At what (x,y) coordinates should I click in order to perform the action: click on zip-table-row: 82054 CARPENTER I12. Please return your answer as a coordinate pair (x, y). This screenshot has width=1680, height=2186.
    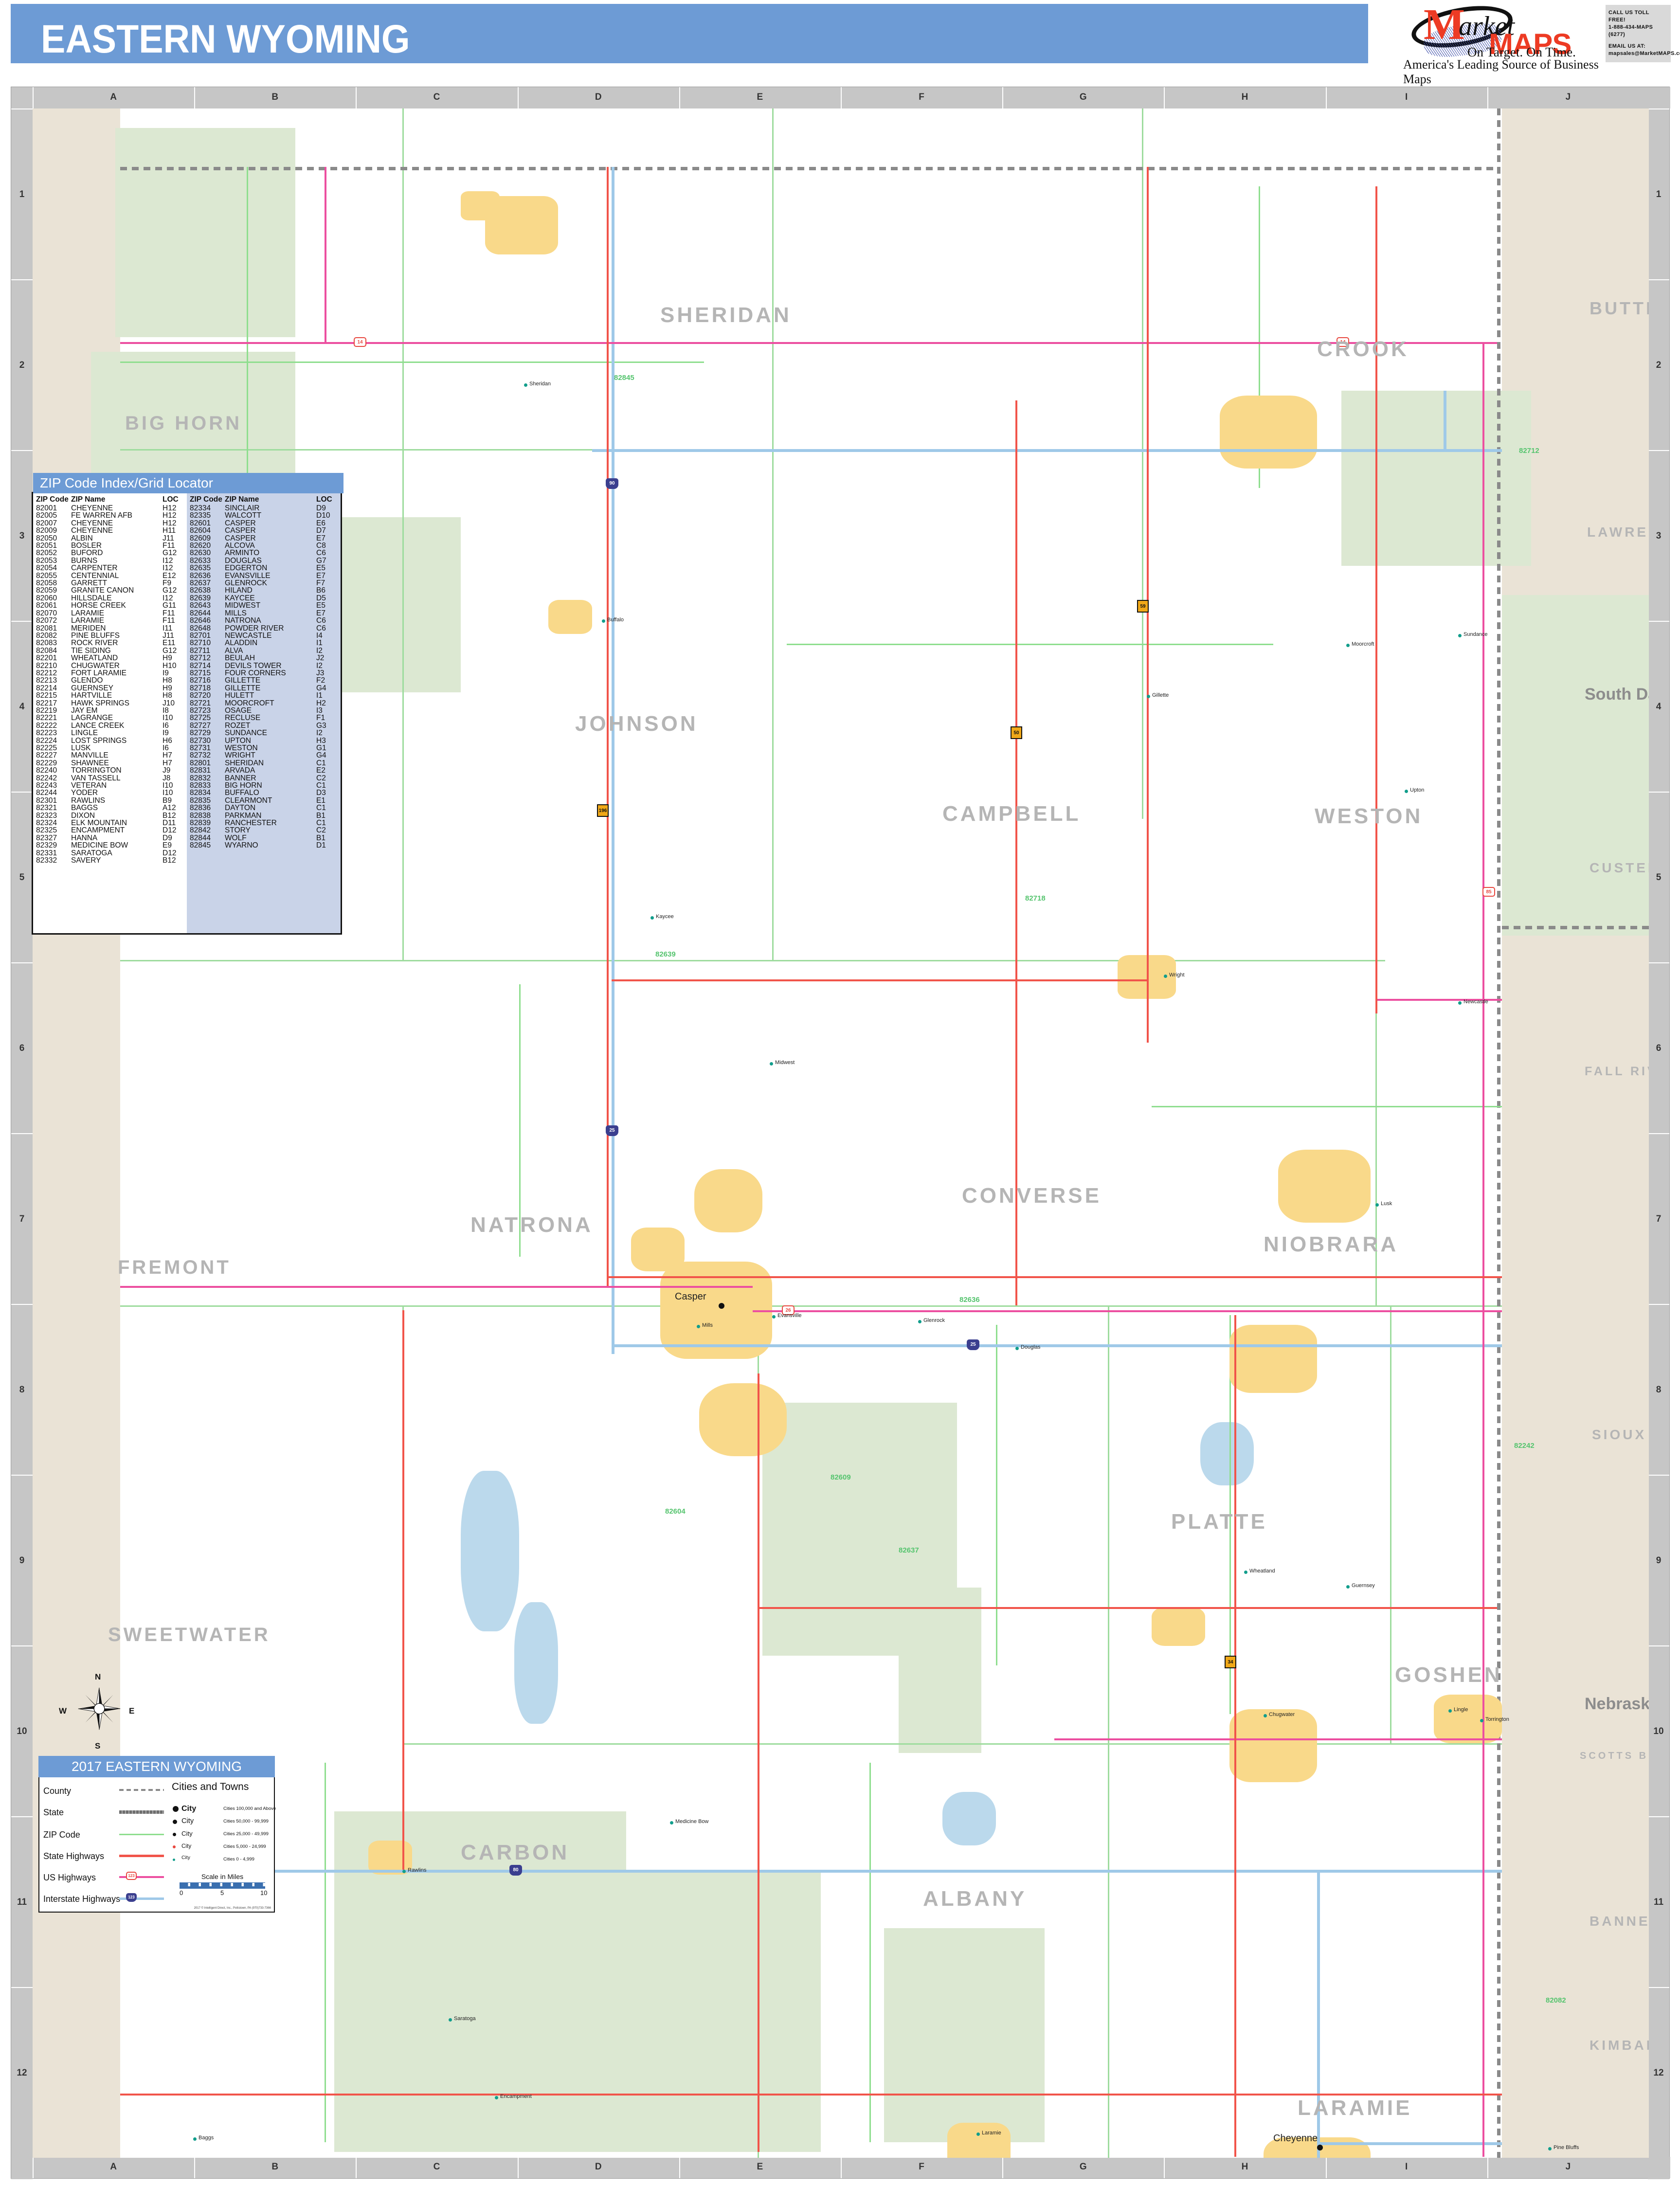
    Looking at the image, I should click on (111, 568).